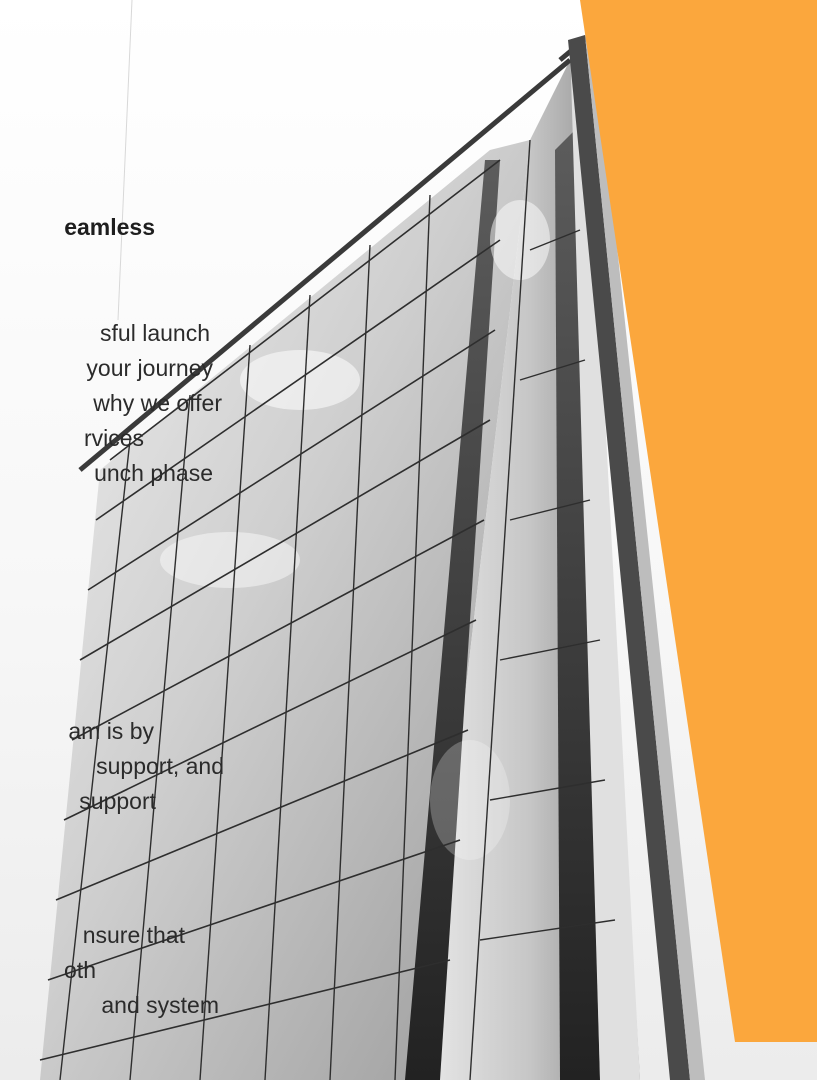 The width and height of the screenshot is (817, 1080). I want to click on paragraph-3-line-1: nsure that, so click(133, 935).